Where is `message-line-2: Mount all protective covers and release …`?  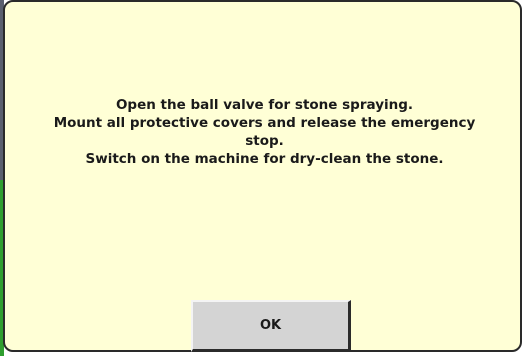 message-line-2: Mount all protective covers and release … is located at coordinates (264, 123).